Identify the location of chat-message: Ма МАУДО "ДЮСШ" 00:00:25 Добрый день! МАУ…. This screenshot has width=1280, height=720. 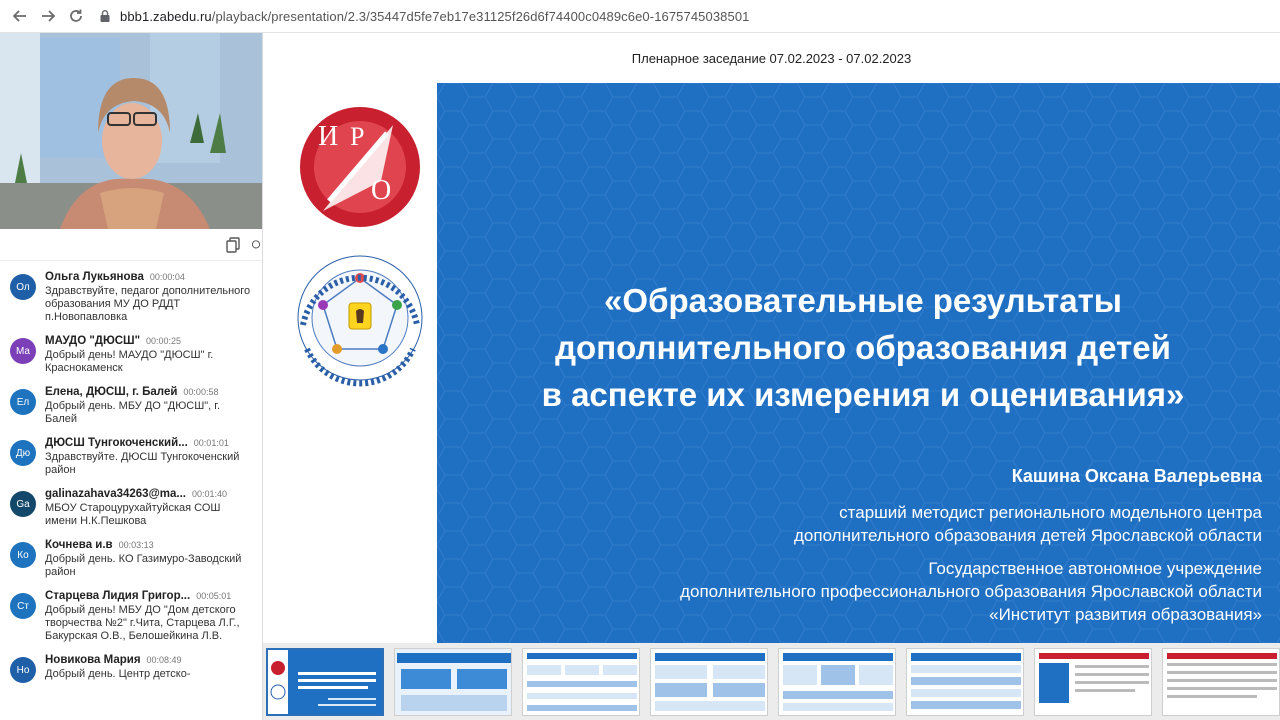
(131, 355).